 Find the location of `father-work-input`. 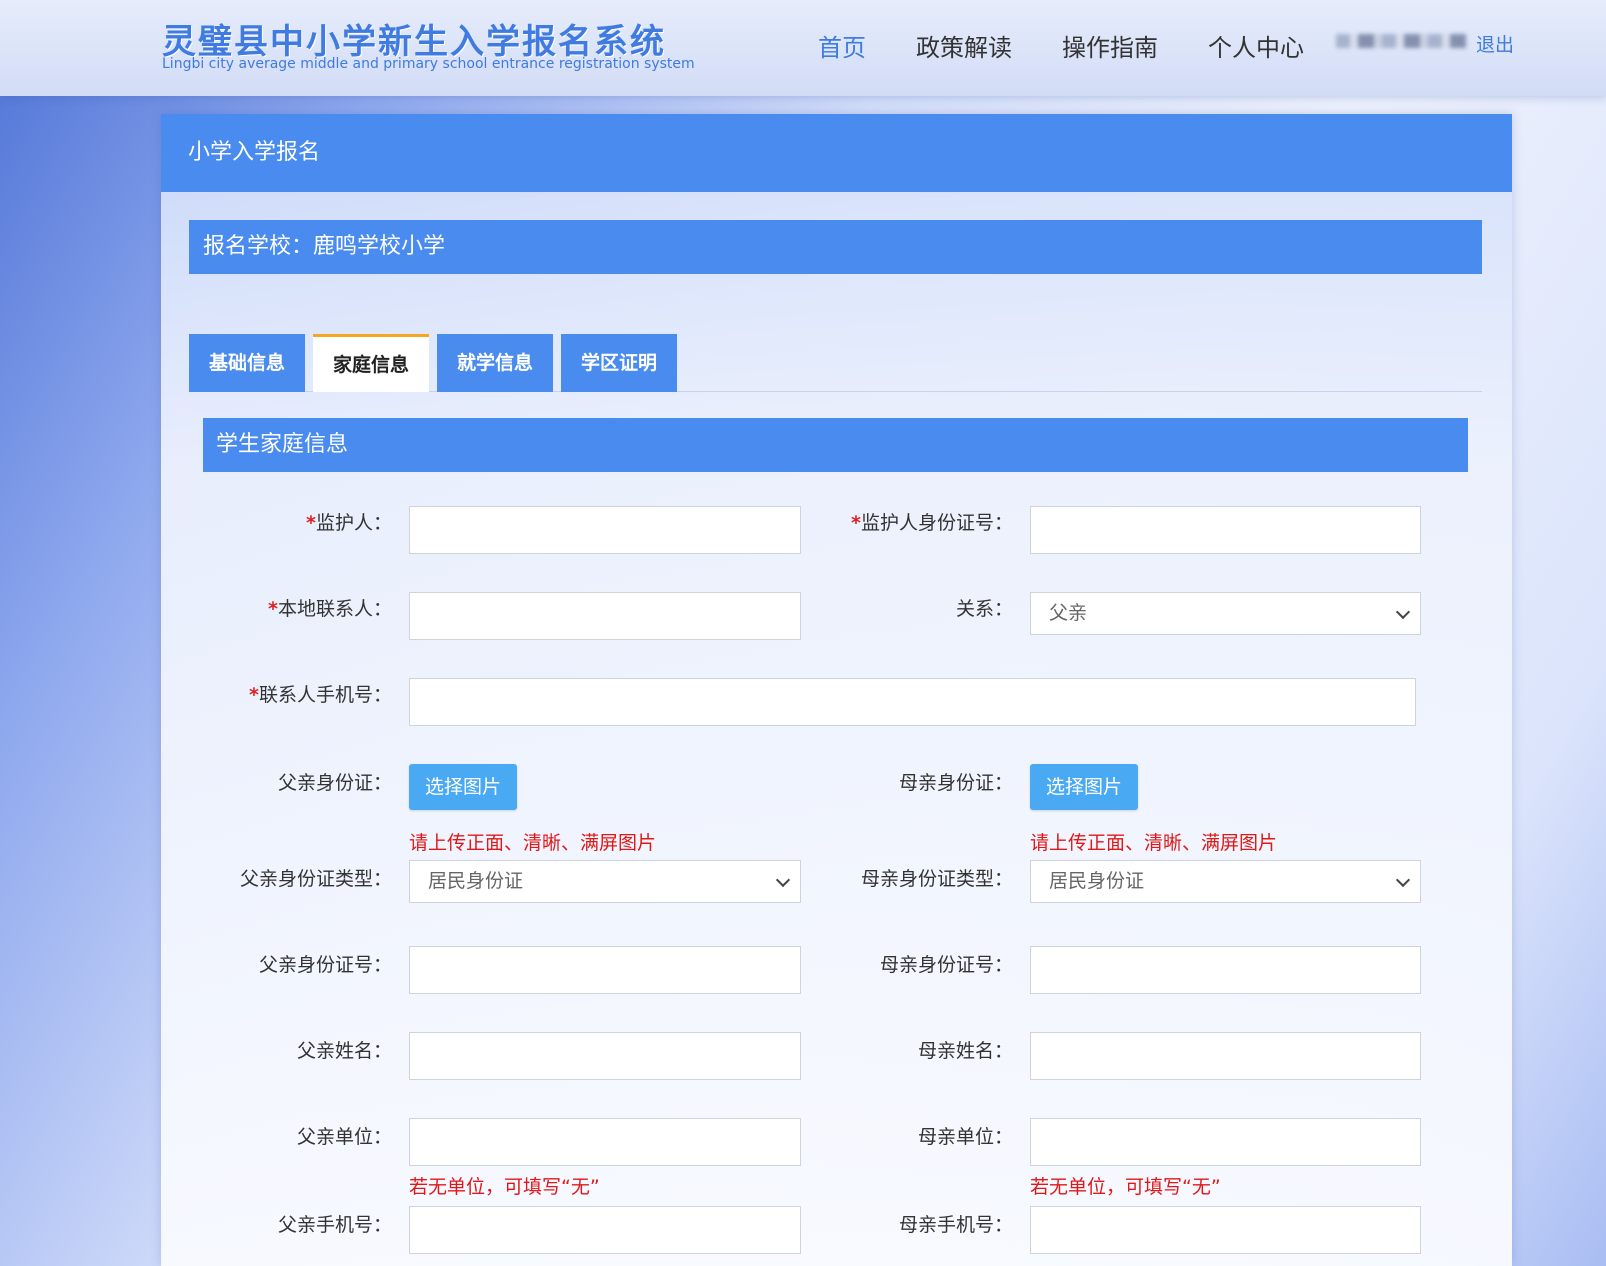

father-work-input is located at coordinates (605, 1142).